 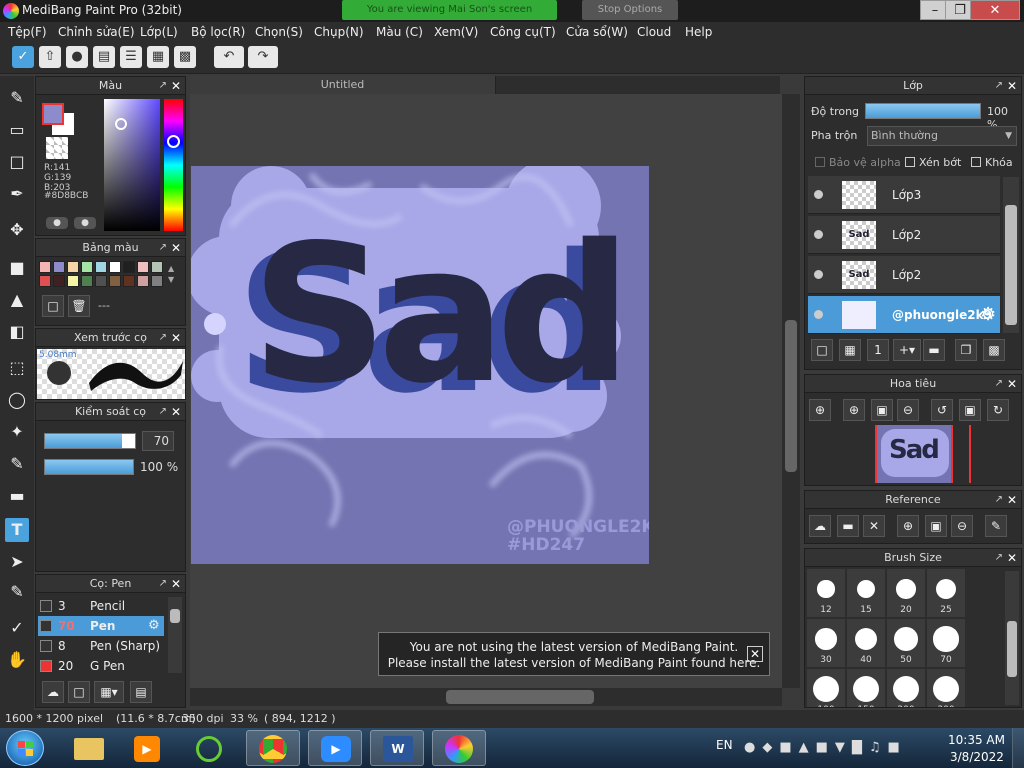 I want to click on select-eraser-tool-icon: ▬, so click(x=17, y=496).